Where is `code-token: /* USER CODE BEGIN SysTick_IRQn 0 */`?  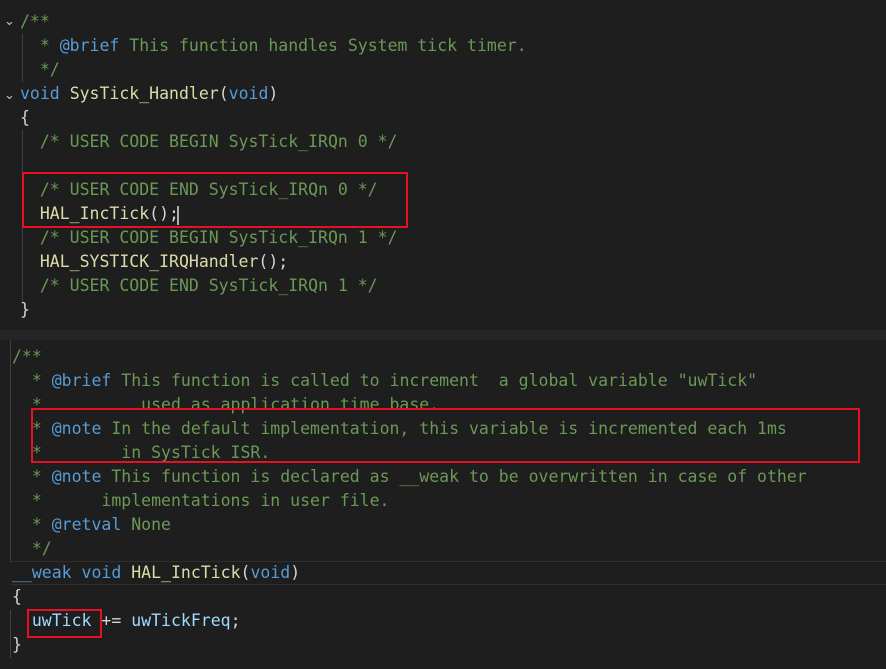
code-token: /* USER CODE BEGIN SysTick_IRQn 0 */ is located at coordinates (209, 141).